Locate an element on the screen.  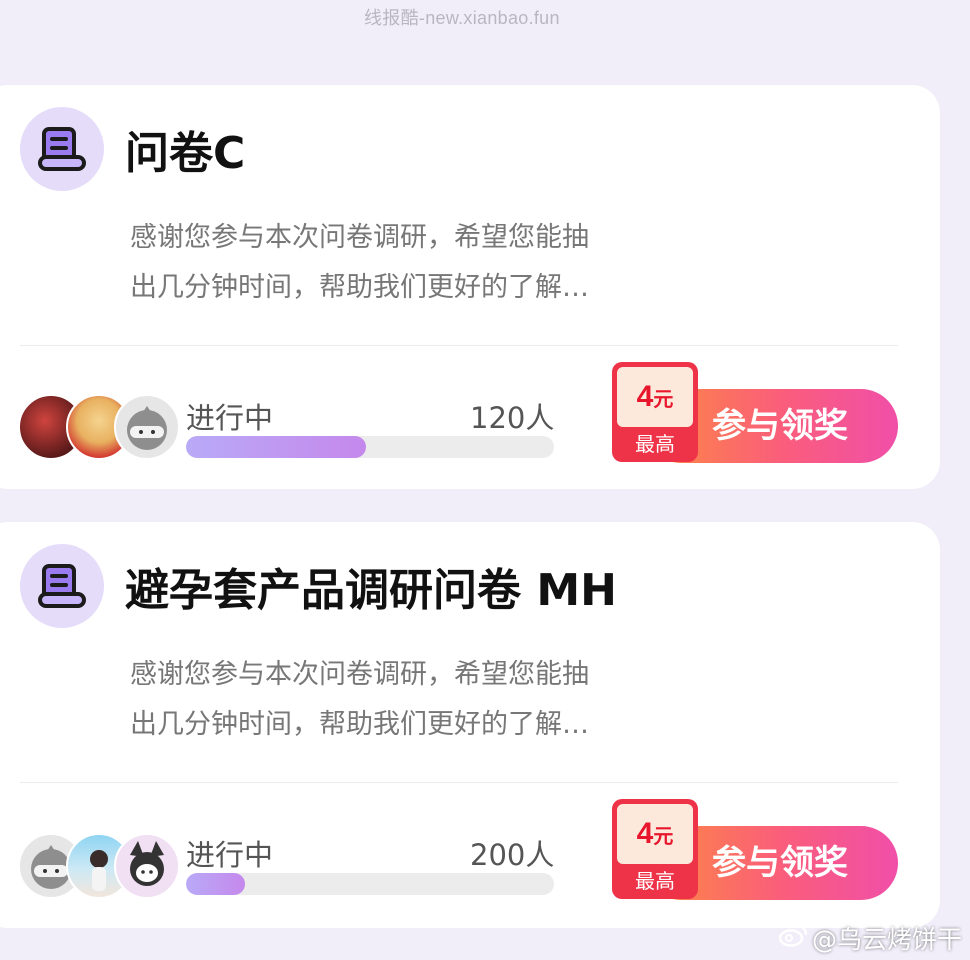
watermark-text: 线报酷-new.xianbao.fun is located at coordinates (462, 18).